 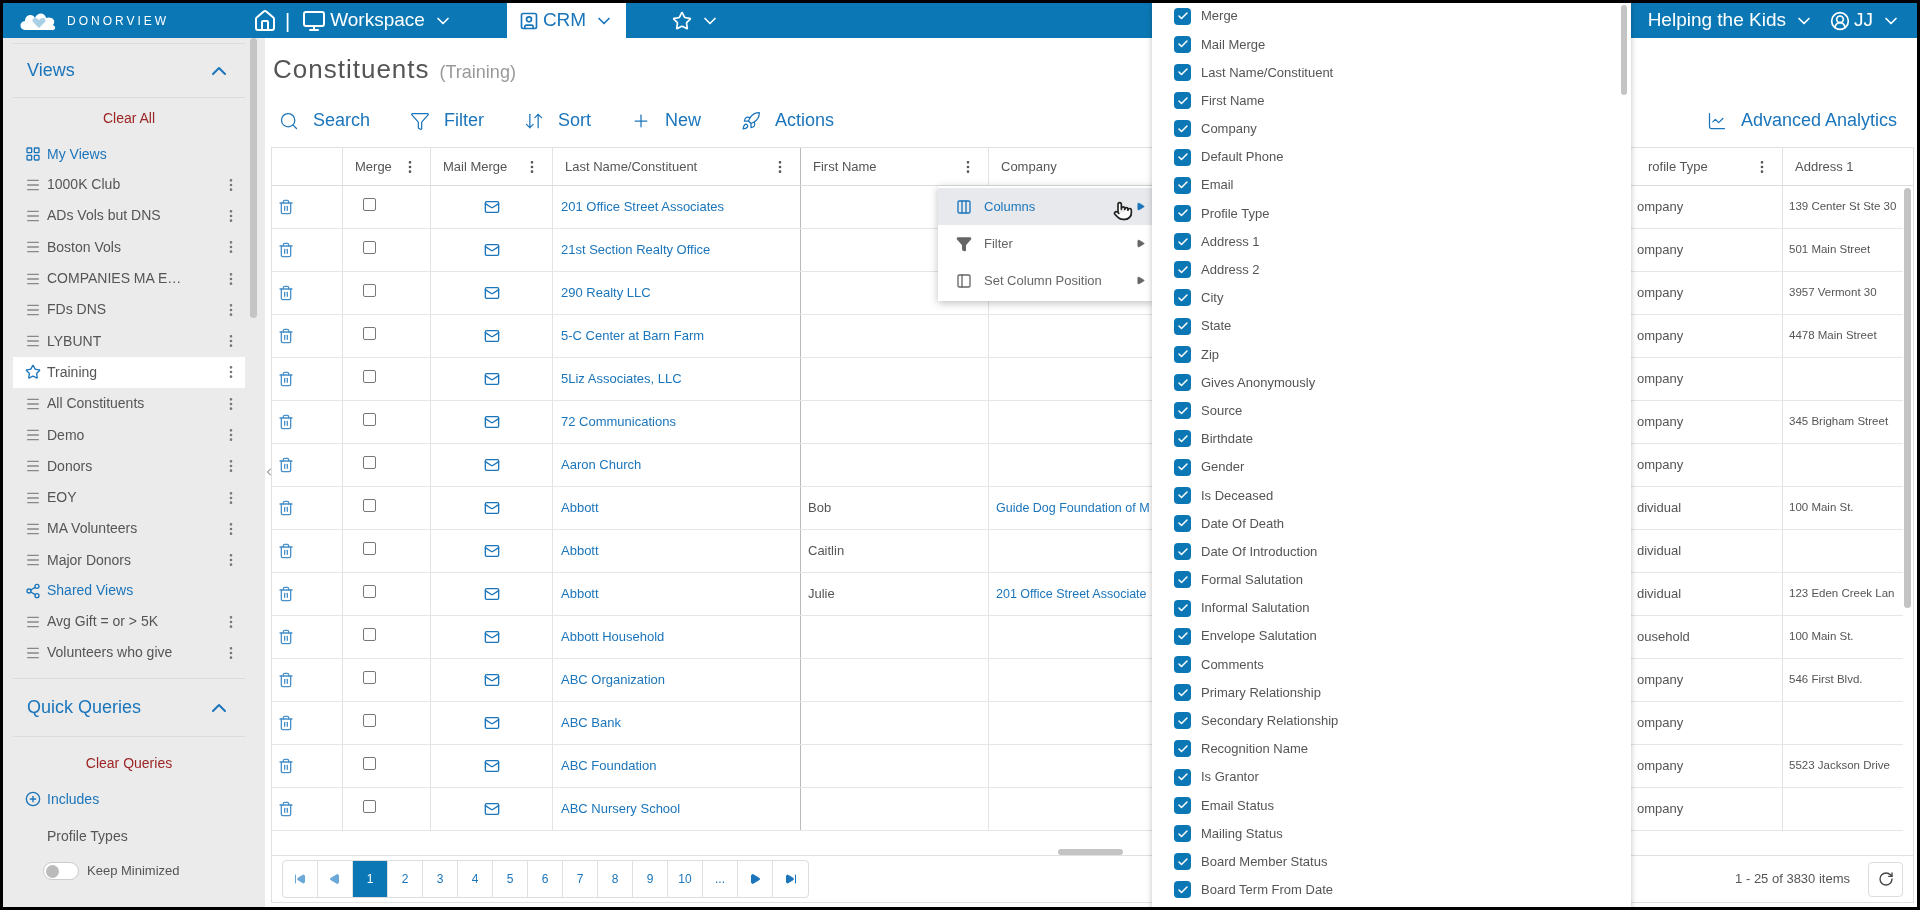 I want to click on page-button: 3, so click(x=440, y=879).